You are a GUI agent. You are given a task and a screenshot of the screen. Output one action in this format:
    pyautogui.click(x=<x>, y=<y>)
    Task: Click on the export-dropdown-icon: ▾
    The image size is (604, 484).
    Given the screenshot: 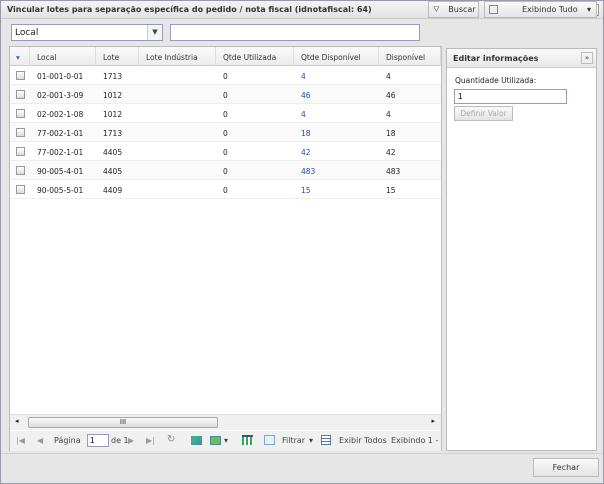 What is the action you would take?
    pyautogui.click(x=226, y=440)
    